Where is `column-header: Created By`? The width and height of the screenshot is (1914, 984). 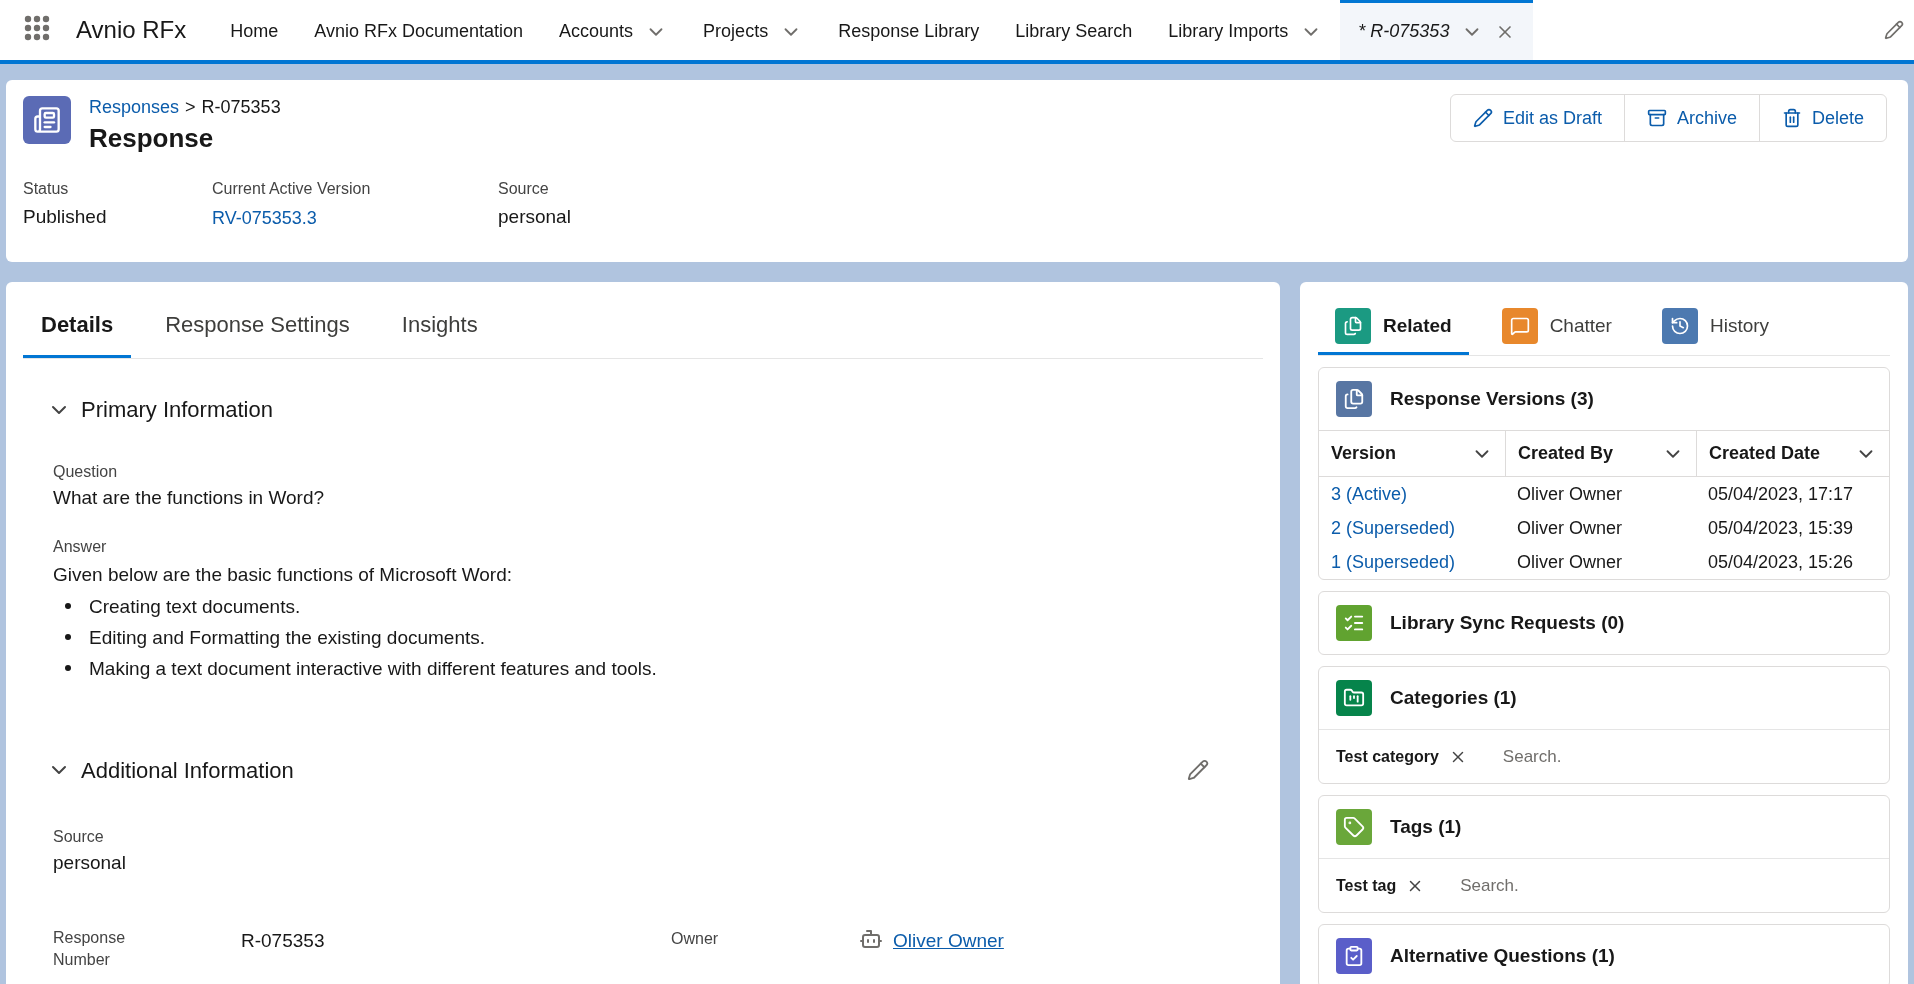
column-header: Created By is located at coordinates (1600, 454).